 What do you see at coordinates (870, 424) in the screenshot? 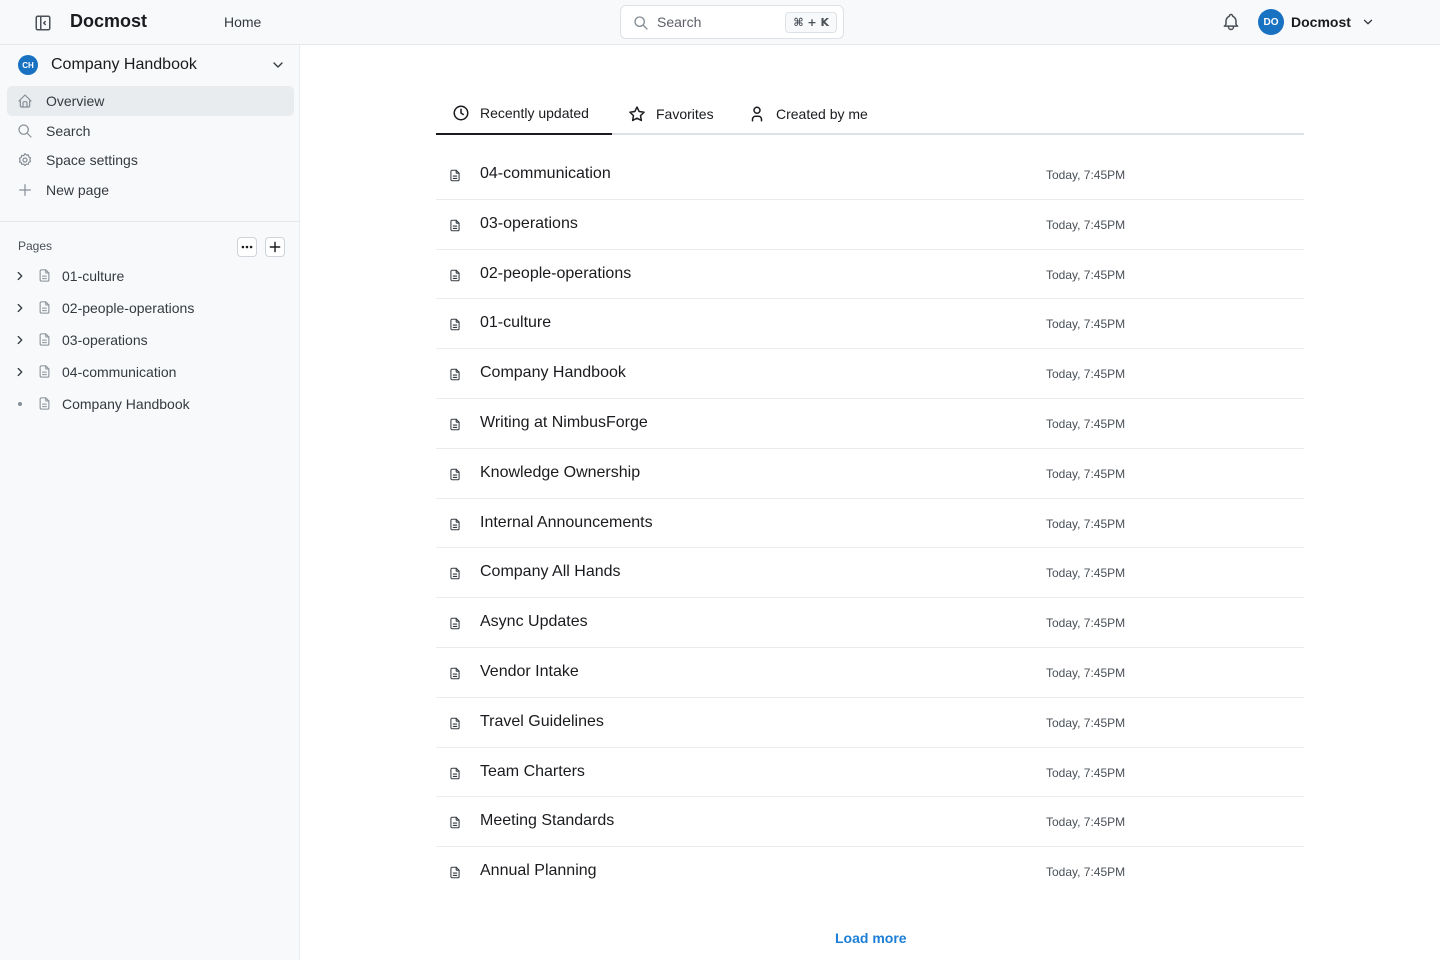
I see `table-row: Writing at NimbusForge Today, 7:45PM` at bounding box center [870, 424].